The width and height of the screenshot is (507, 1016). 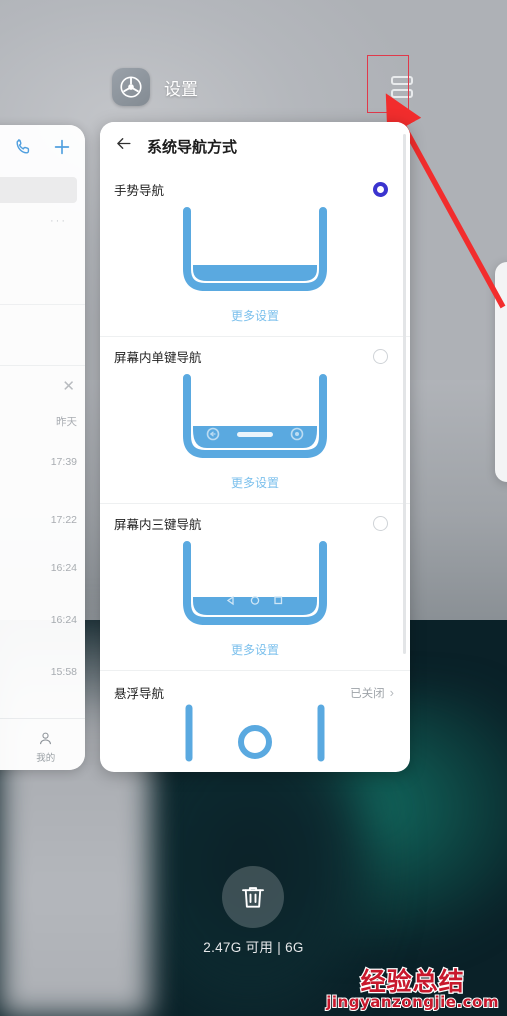 What do you see at coordinates (42, 149) in the screenshot?
I see `left-card-toolbar` at bounding box center [42, 149].